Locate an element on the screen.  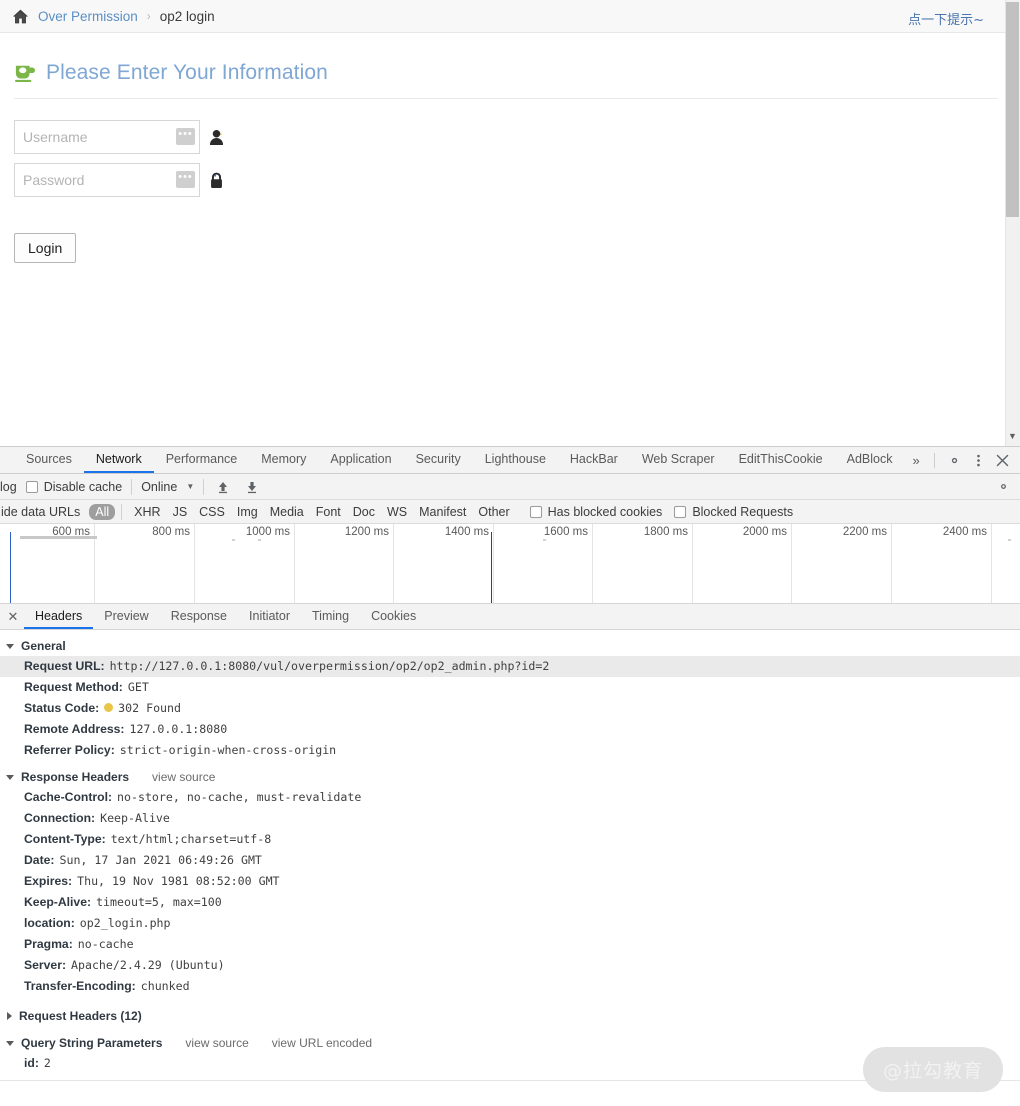
filter-other: Other is located at coordinates (493, 512).